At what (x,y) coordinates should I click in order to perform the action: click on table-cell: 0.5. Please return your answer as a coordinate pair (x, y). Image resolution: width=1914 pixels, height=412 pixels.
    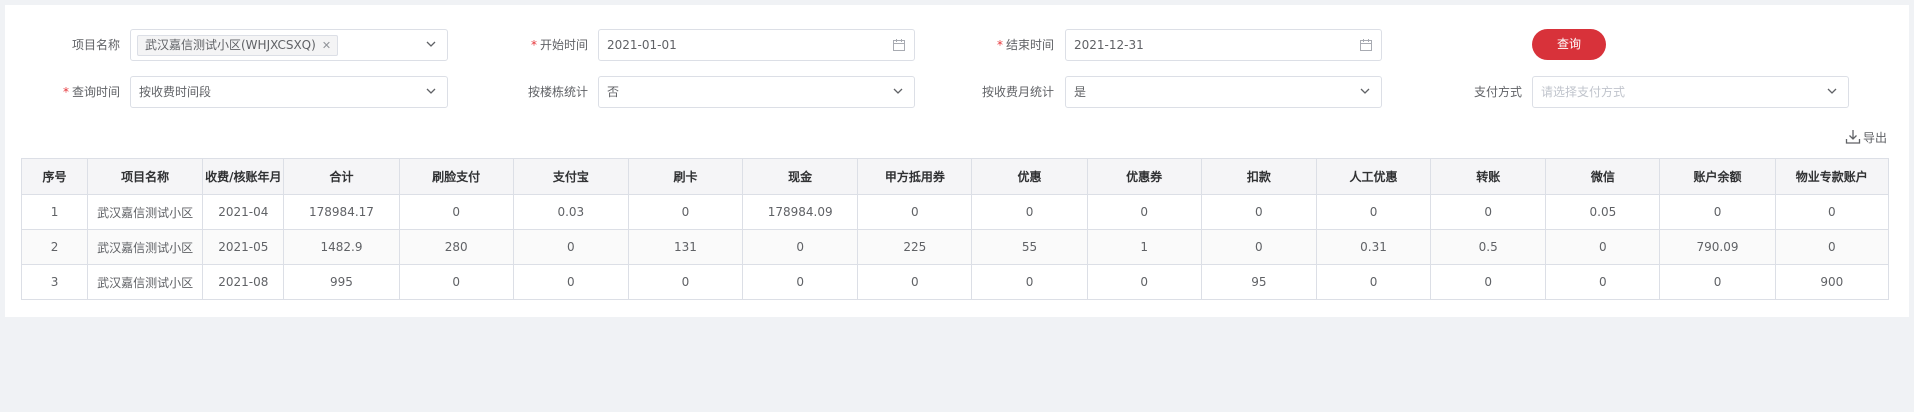
    Looking at the image, I should click on (1488, 247).